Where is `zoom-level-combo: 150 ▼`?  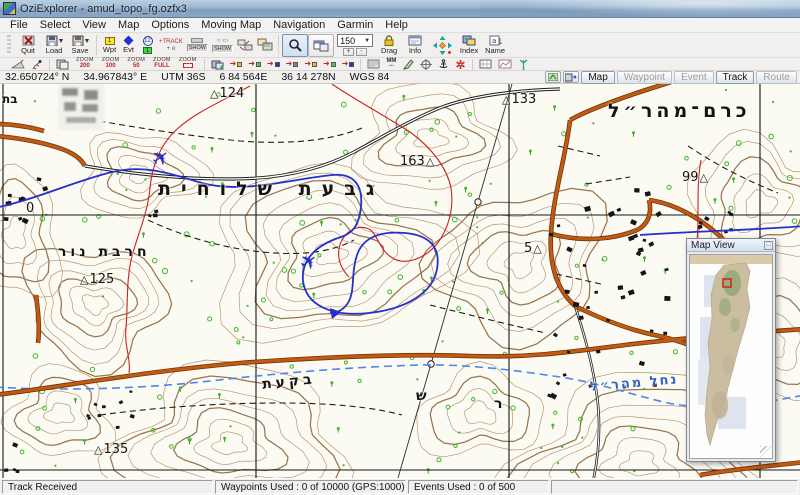 zoom-level-combo: 150 ▼ is located at coordinates (355, 40).